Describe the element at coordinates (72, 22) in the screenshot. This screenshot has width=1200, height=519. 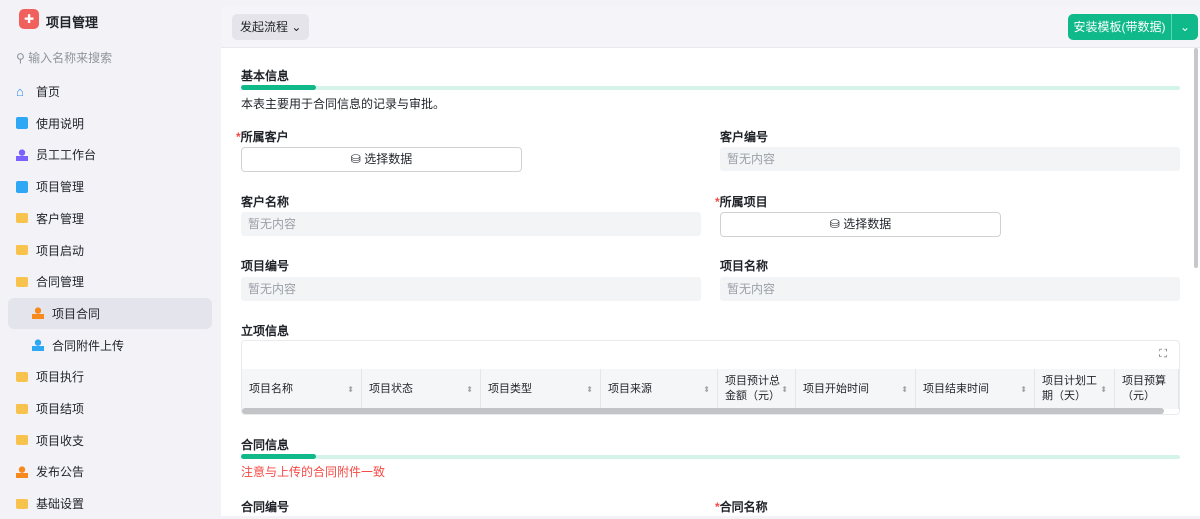
I see `app-title: 项目管理` at that location.